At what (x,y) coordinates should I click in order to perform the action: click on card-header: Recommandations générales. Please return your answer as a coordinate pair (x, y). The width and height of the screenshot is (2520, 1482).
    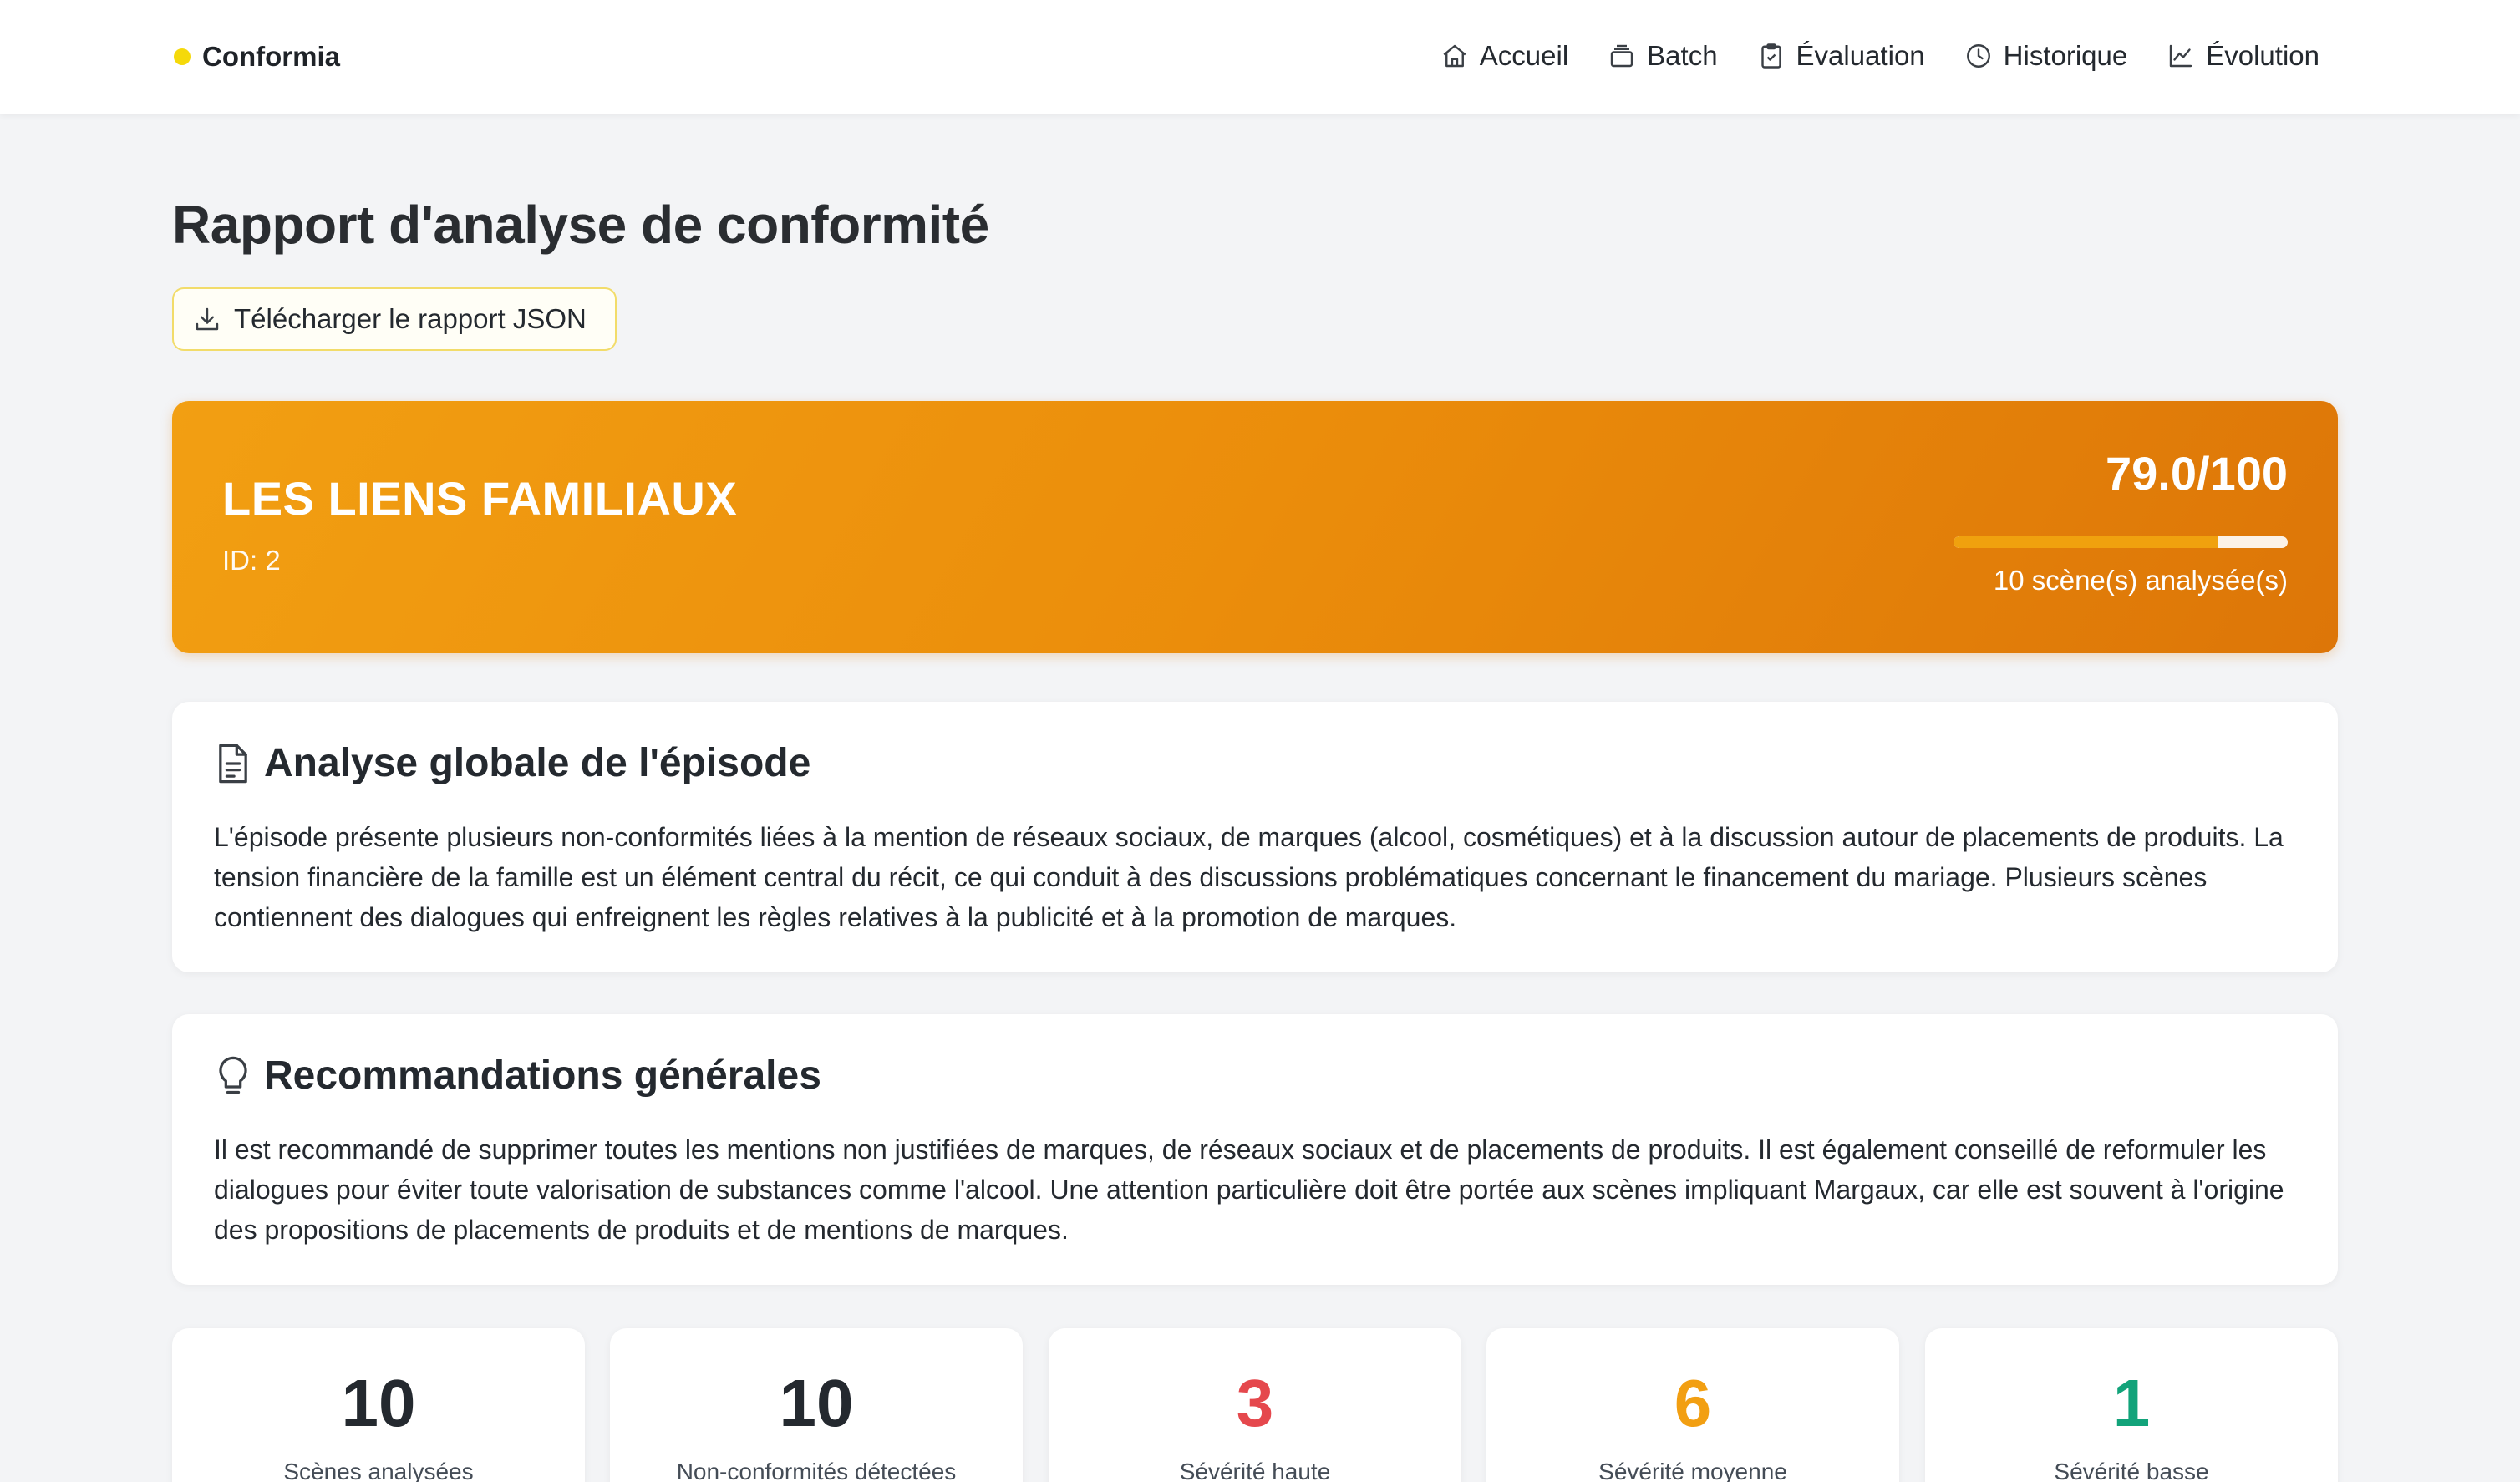
    Looking at the image, I should click on (517, 1076).